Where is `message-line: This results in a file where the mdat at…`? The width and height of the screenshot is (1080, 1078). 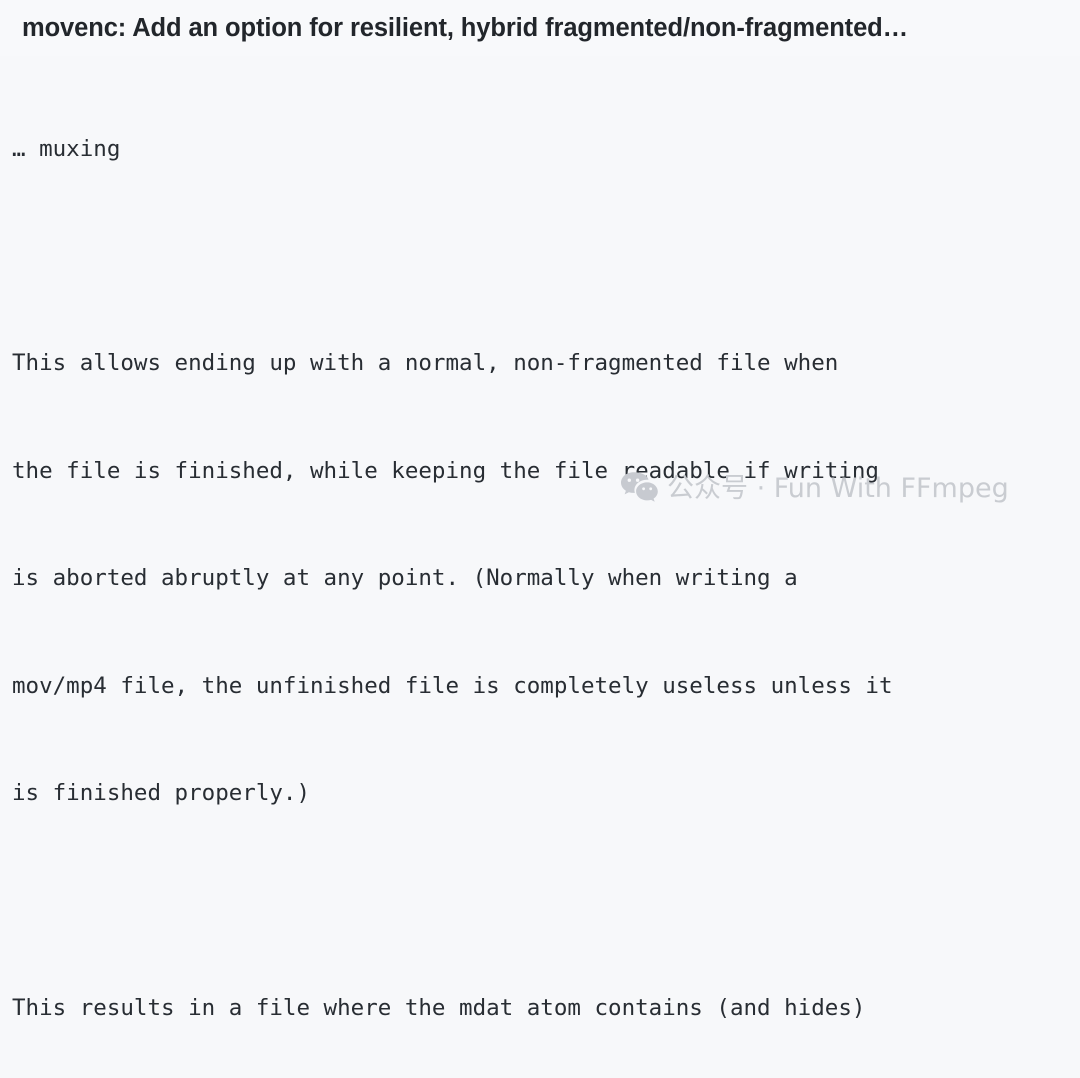 message-line: This results in a file where the mdat at… is located at coordinates (439, 1007).